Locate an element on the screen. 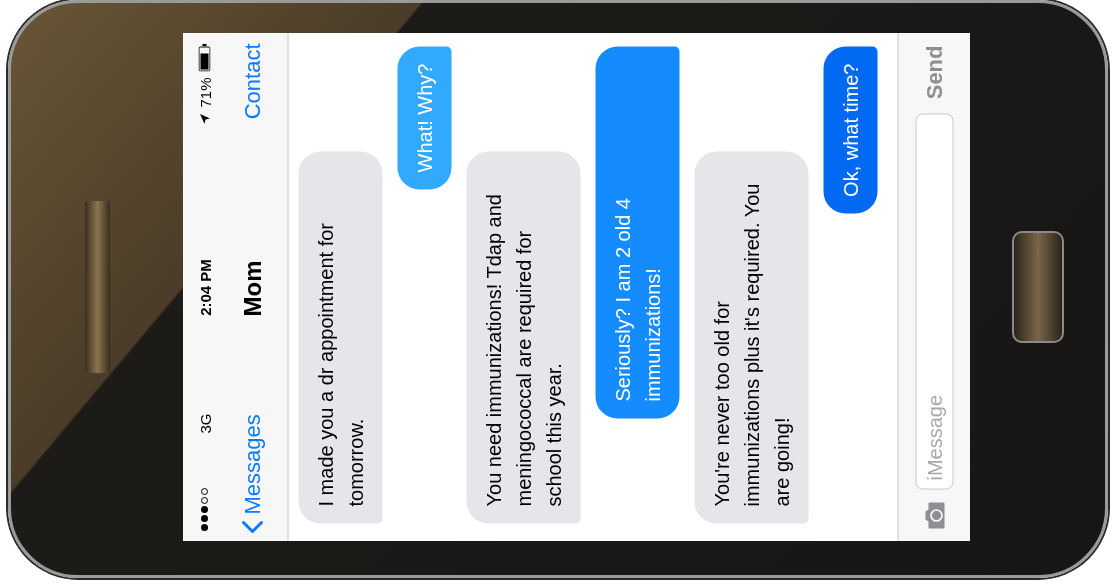  message-bubble: I made you a dr appointment for tomorrow. is located at coordinates (340, 337).